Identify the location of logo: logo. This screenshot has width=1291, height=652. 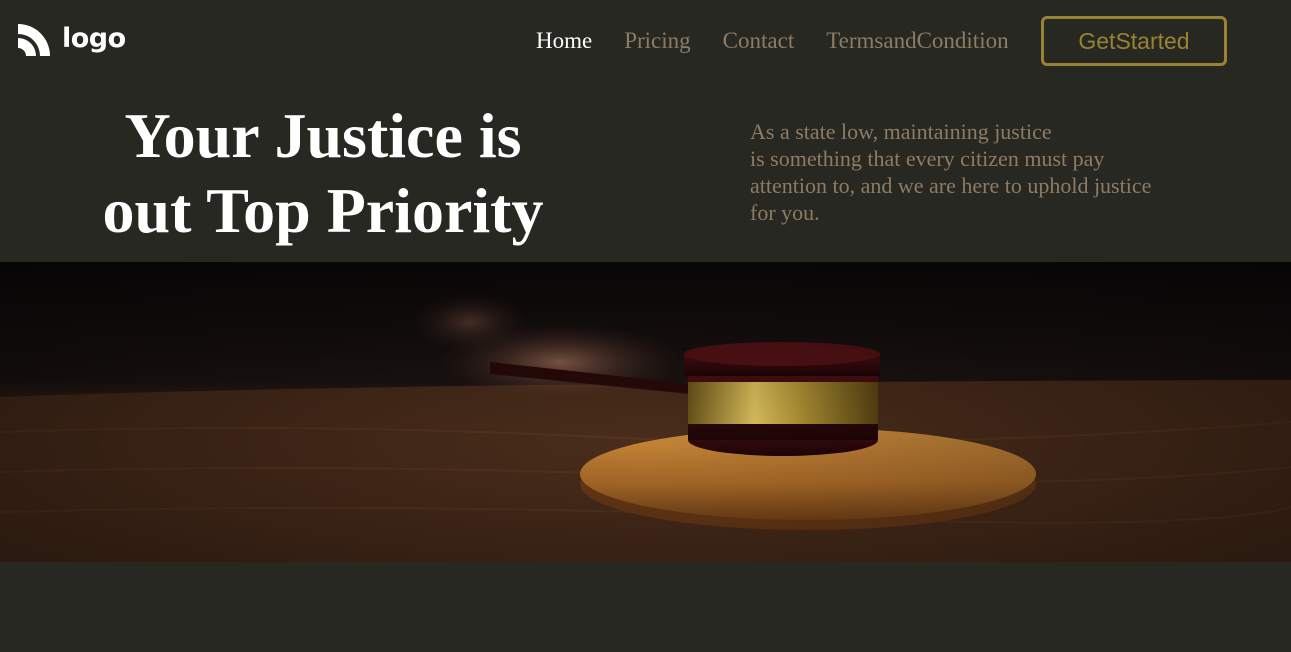
(71, 40).